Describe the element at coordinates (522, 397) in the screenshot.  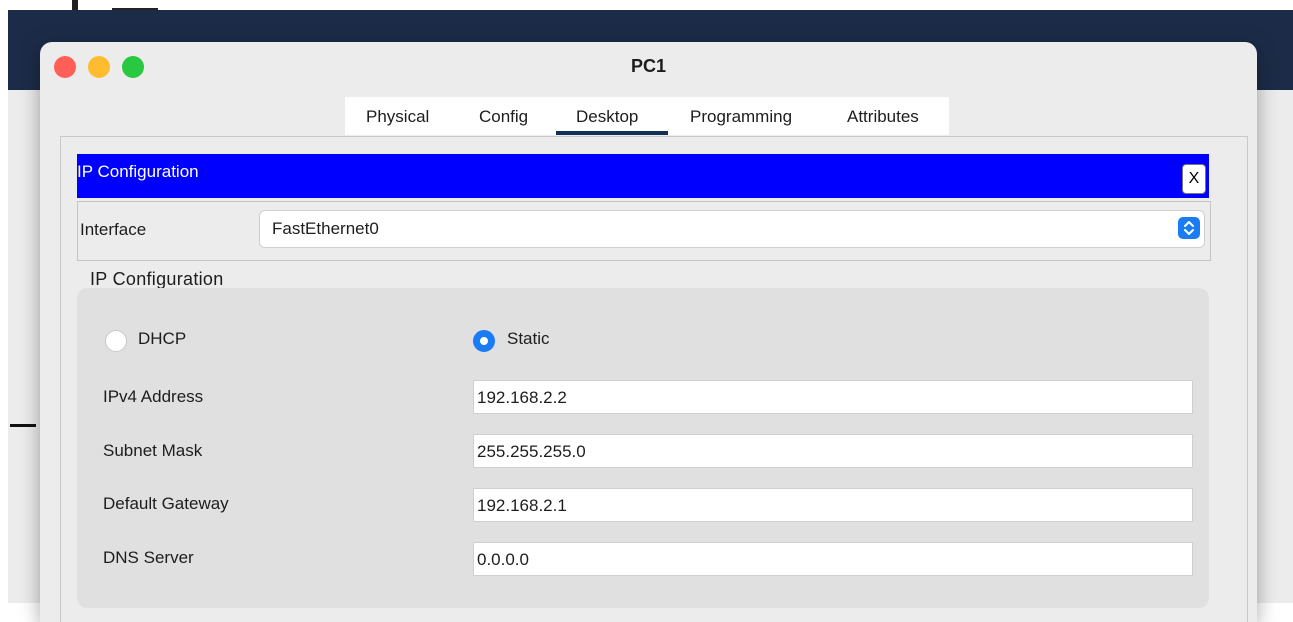
I see `ipv4-address-value: 192.168.2.2` at that location.